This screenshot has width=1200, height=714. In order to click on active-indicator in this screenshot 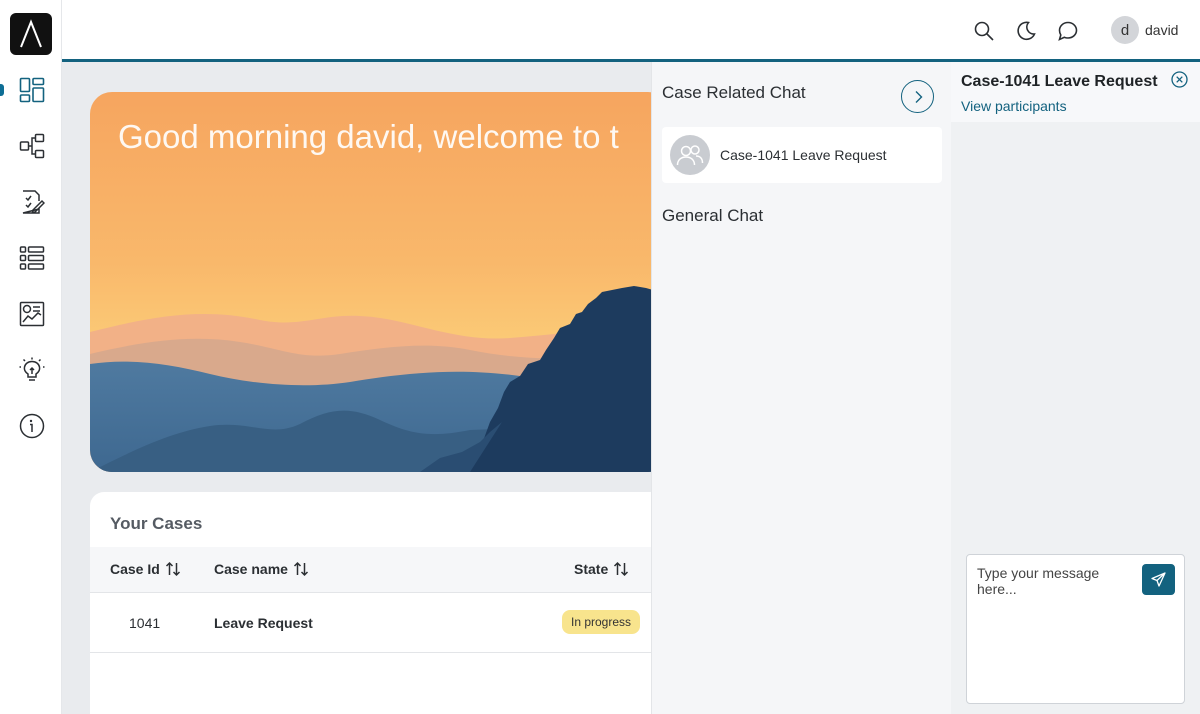, I will do `click(2, 90)`.